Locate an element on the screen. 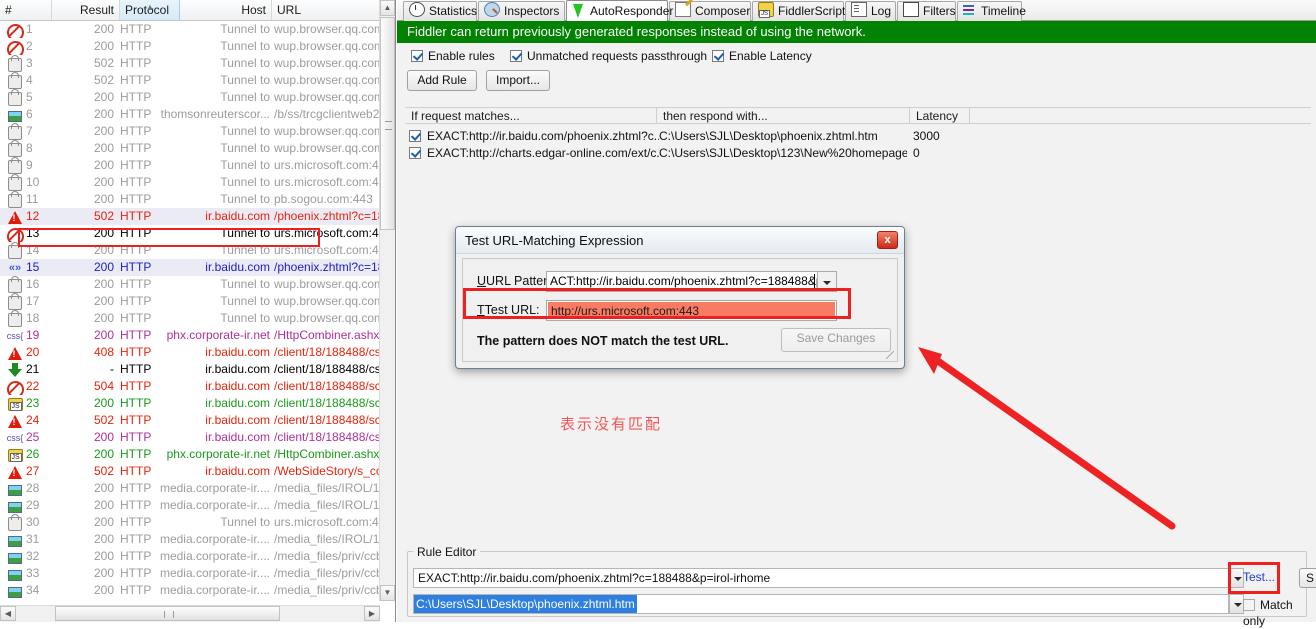 The width and height of the screenshot is (1316, 629). column-header-num: # is located at coordinates (26, 10).